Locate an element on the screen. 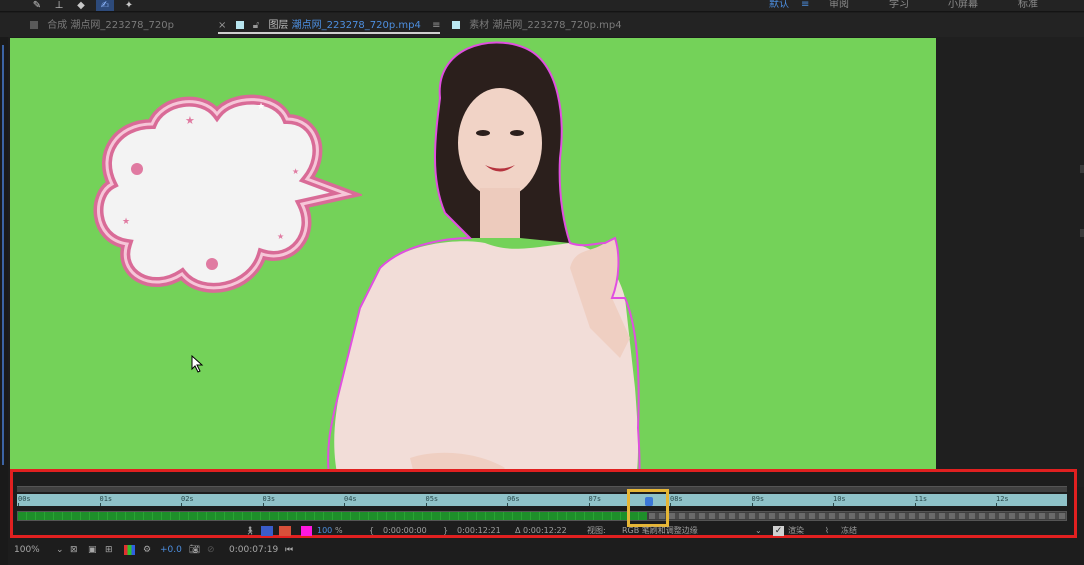  view-mode-value: RGB 笔刷和调整边缘 is located at coordinates (660, 530).